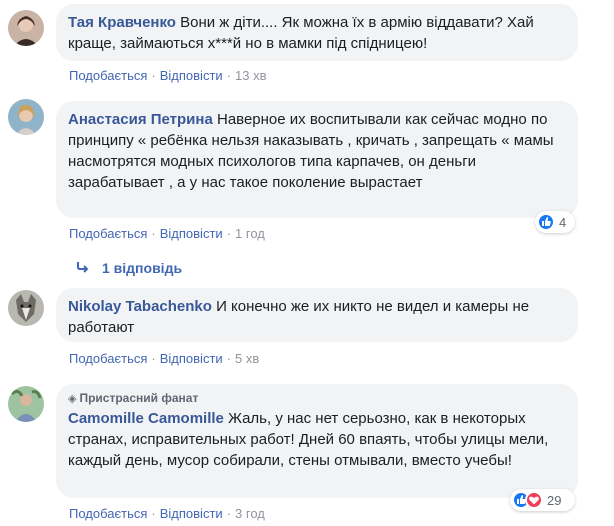 Image resolution: width=614 pixels, height=526 pixels. Describe the element at coordinates (250, 75) in the screenshot. I see `comment-timestamp: 13 хв` at that location.